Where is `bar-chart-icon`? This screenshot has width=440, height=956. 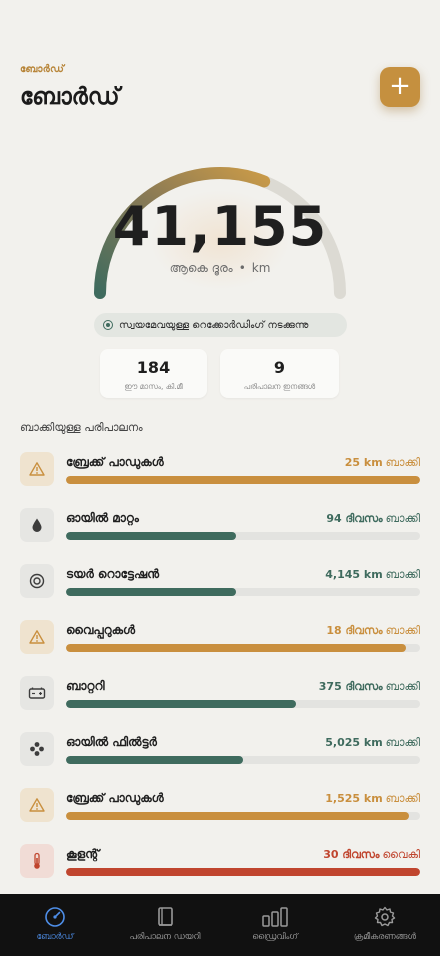
bar-chart-icon is located at coordinates (275, 917).